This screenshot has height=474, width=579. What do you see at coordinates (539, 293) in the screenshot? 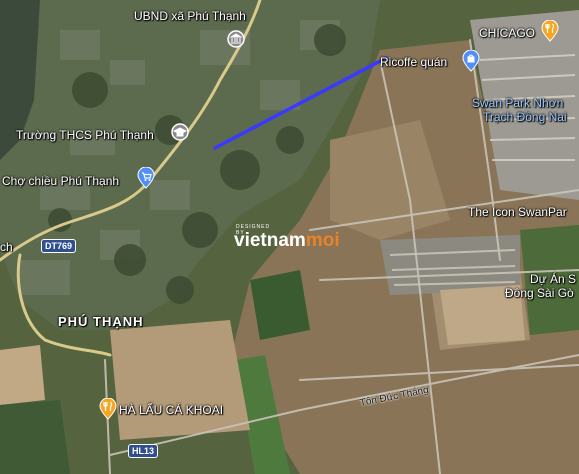
I see `place-label-duan-line2: Đông Sài Gò` at bounding box center [539, 293].